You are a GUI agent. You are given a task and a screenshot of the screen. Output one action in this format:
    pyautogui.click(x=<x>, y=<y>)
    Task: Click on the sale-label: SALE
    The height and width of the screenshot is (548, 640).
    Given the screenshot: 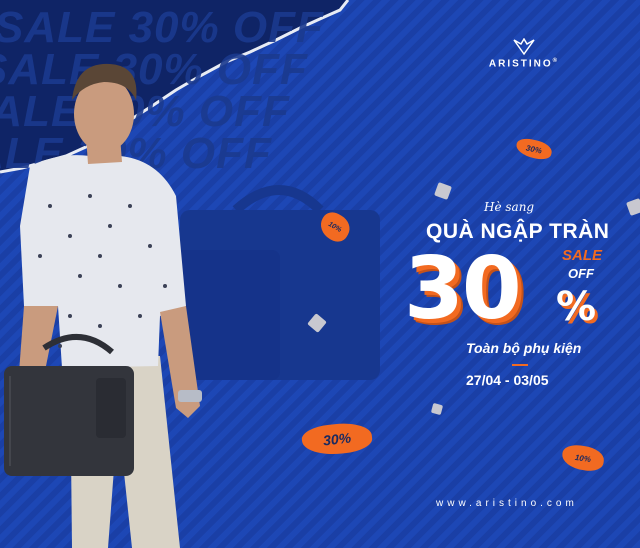 What is the action you would take?
    pyautogui.click(x=582, y=255)
    